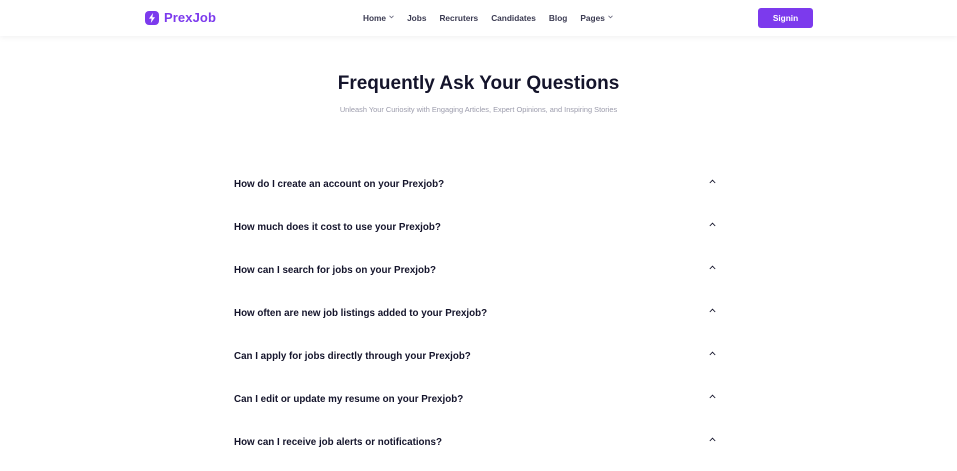 The height and width of the screenshot is (471, 957). I want to click on nav-item-label: Blog, so click(558, 18).